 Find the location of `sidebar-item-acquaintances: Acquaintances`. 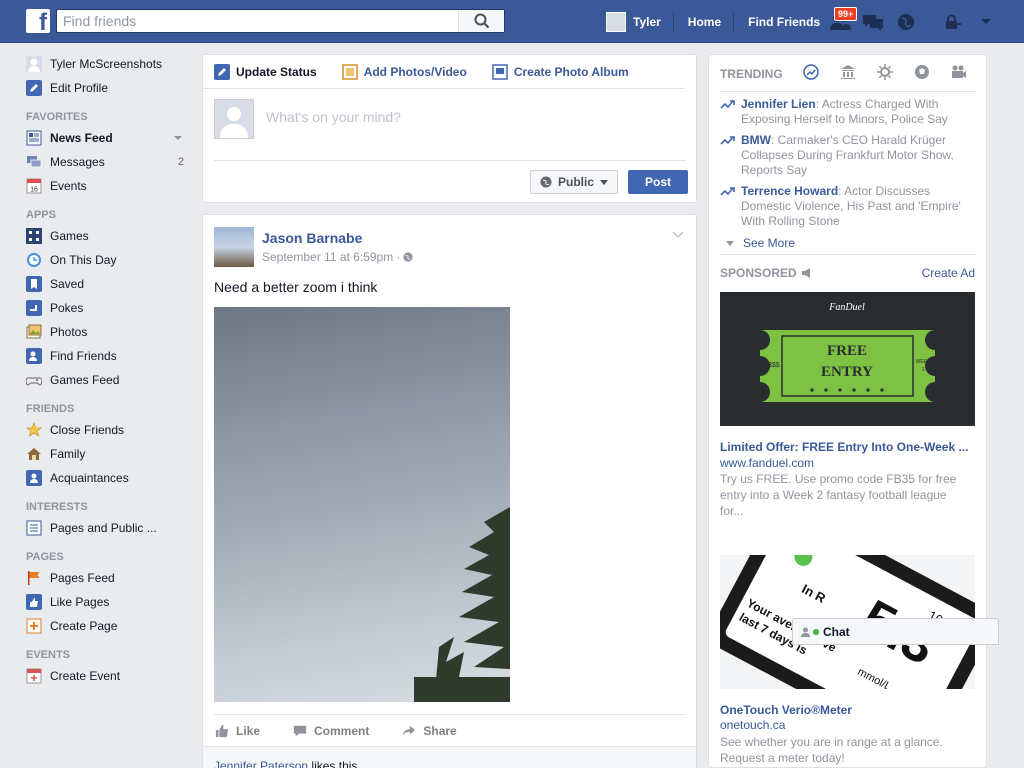

sidebar-item-acquaintances: Acquaintances is located at coordinates (109, 478).